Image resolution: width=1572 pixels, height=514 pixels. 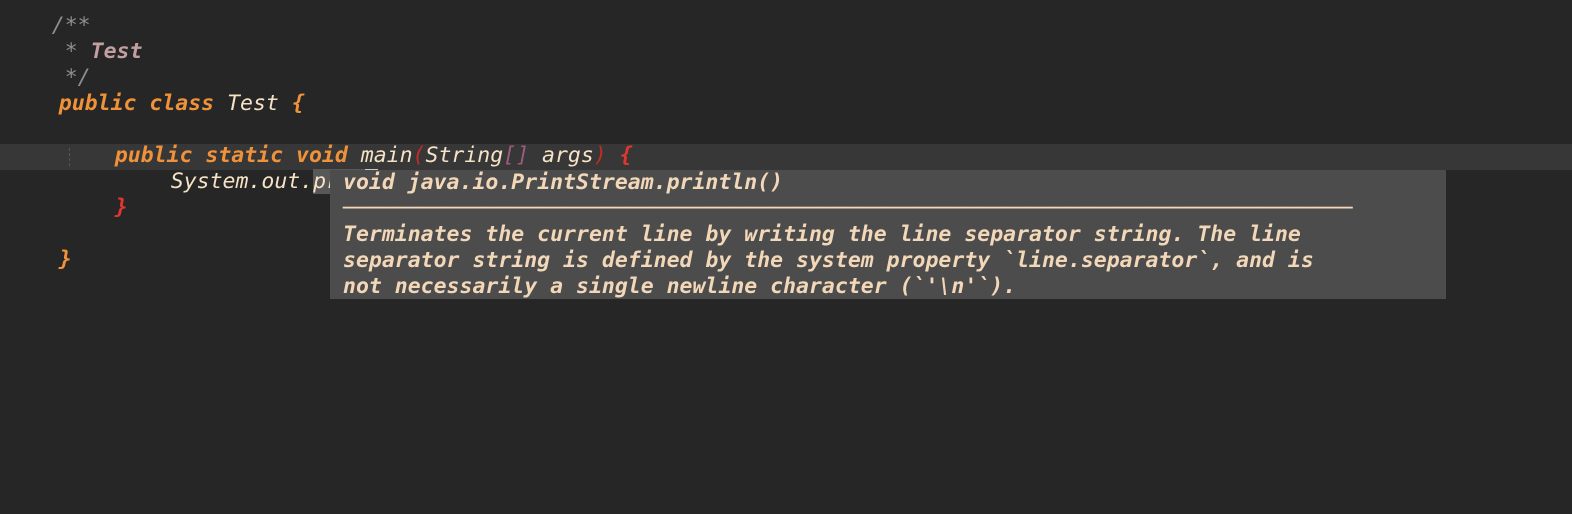 I want to click on tooltip-signature: void java.io.PrintStream.println(), so click(x=563, y=182).